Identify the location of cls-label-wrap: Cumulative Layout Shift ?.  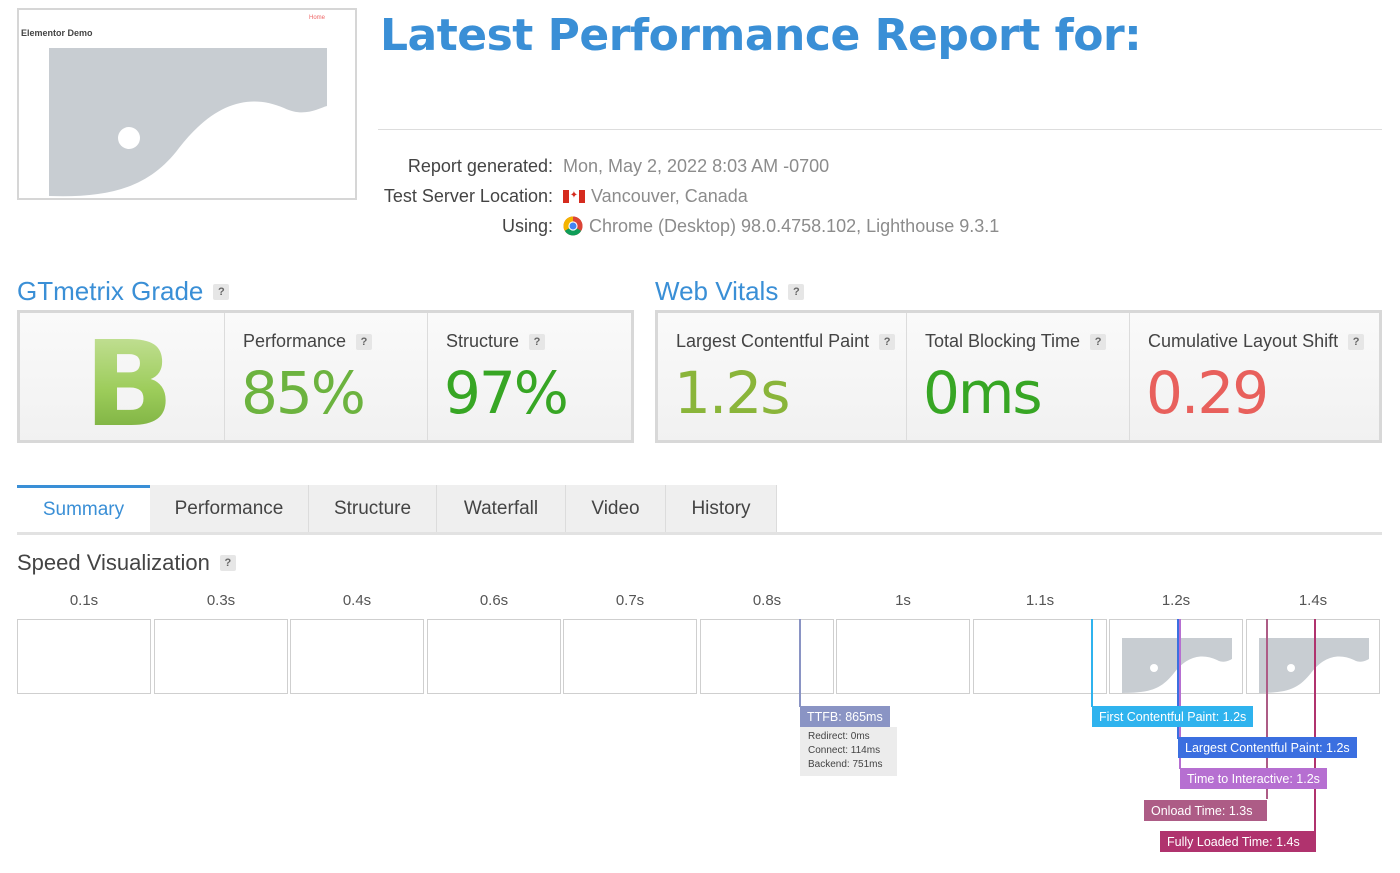
(1256, 341).